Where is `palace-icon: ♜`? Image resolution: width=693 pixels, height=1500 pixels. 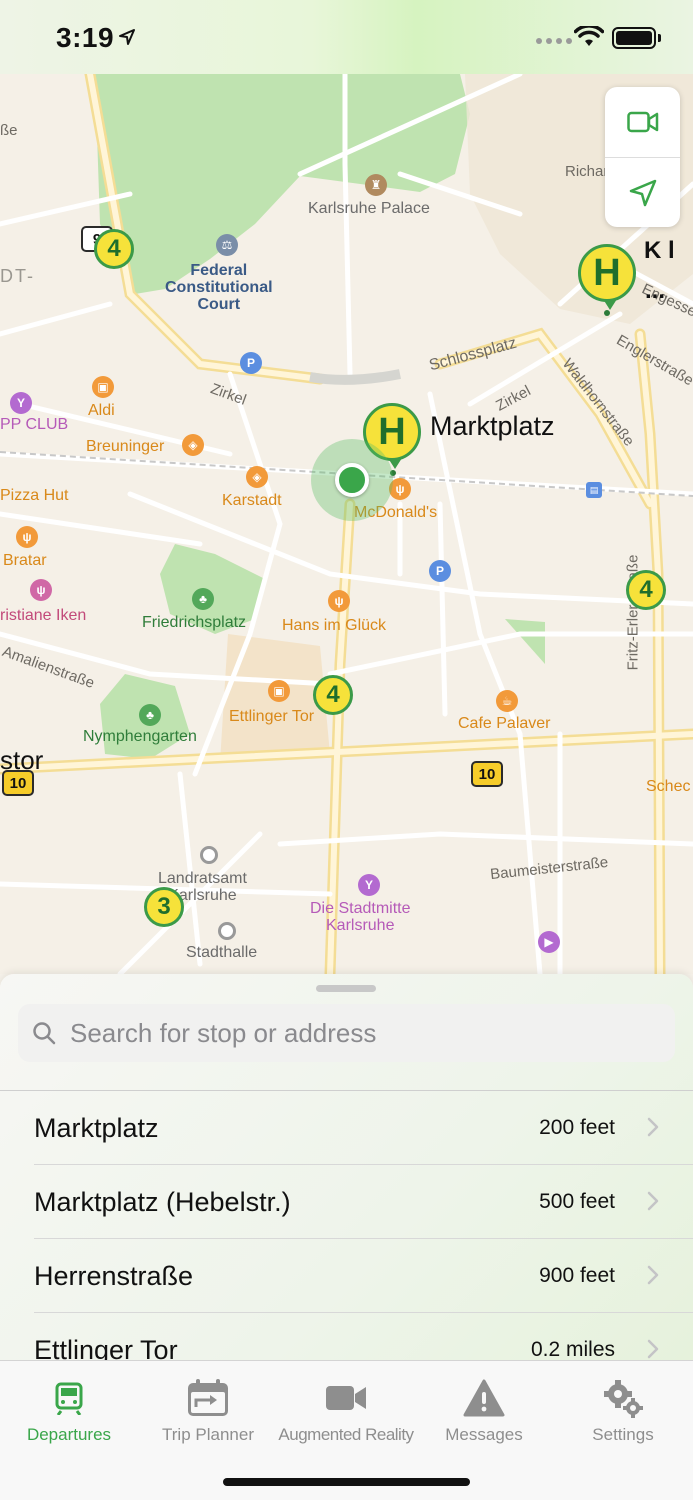 palace-icon: ♜ is located at coordinates (376, 185).